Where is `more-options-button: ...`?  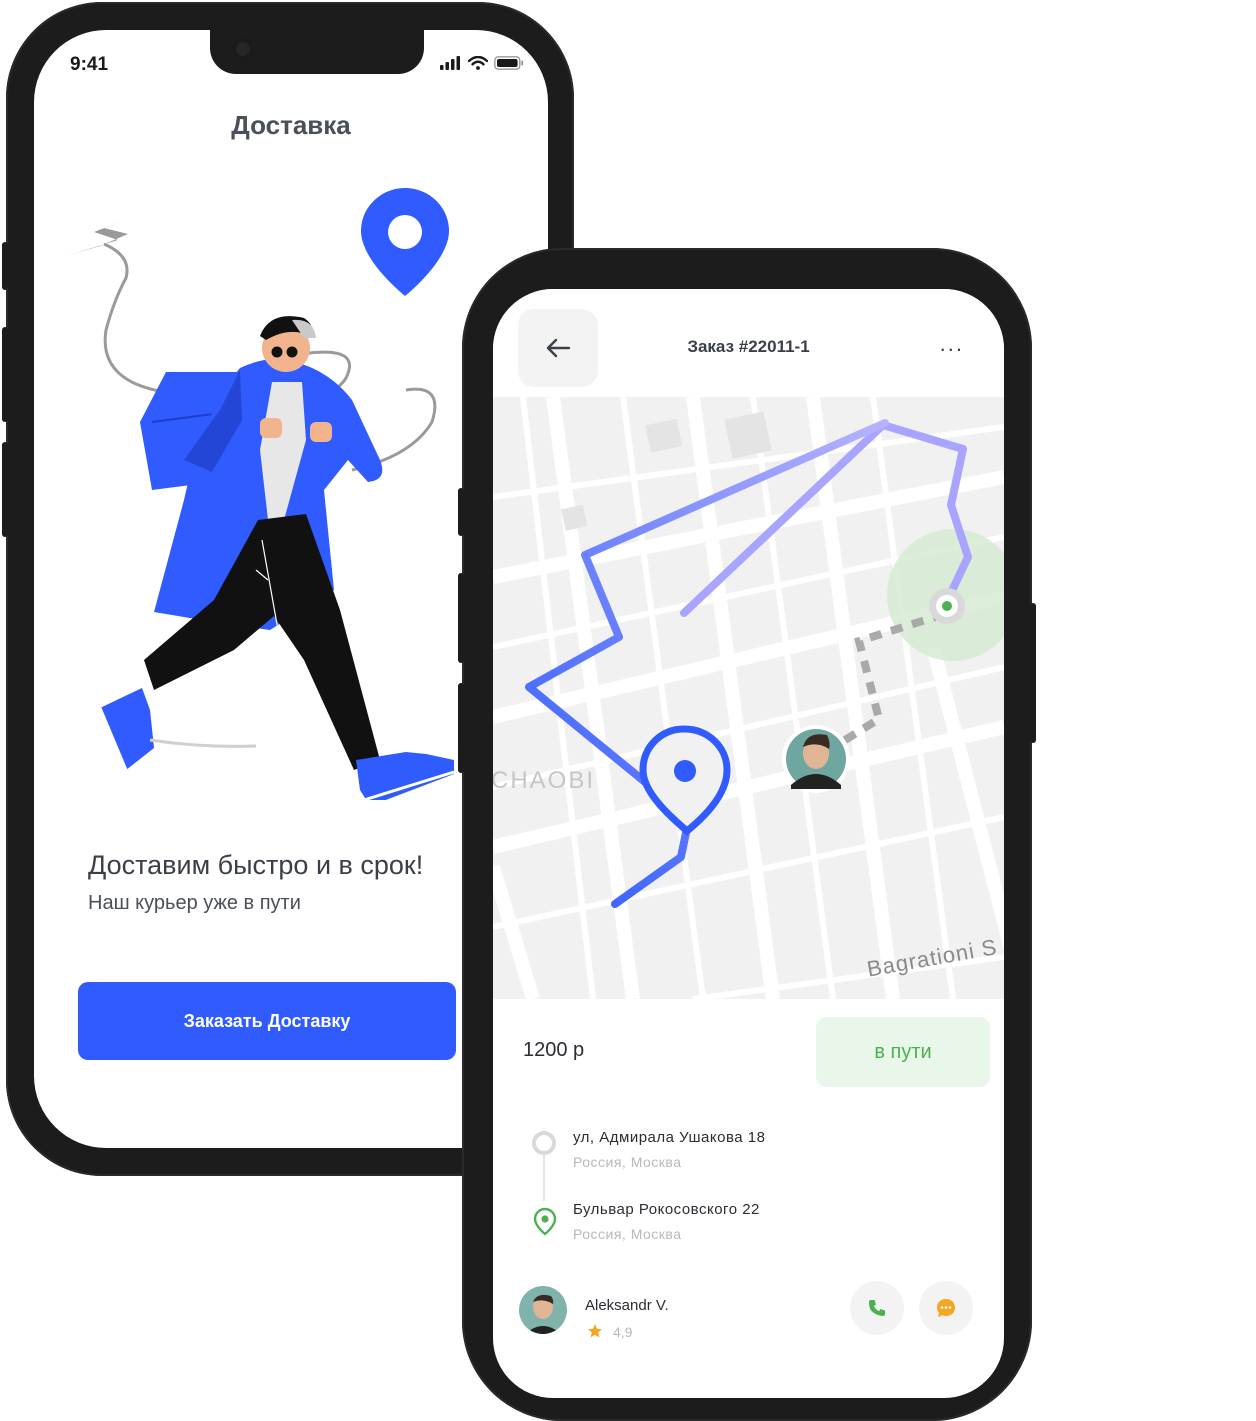 more-options-button: ... is located at coordinates (952, 344).